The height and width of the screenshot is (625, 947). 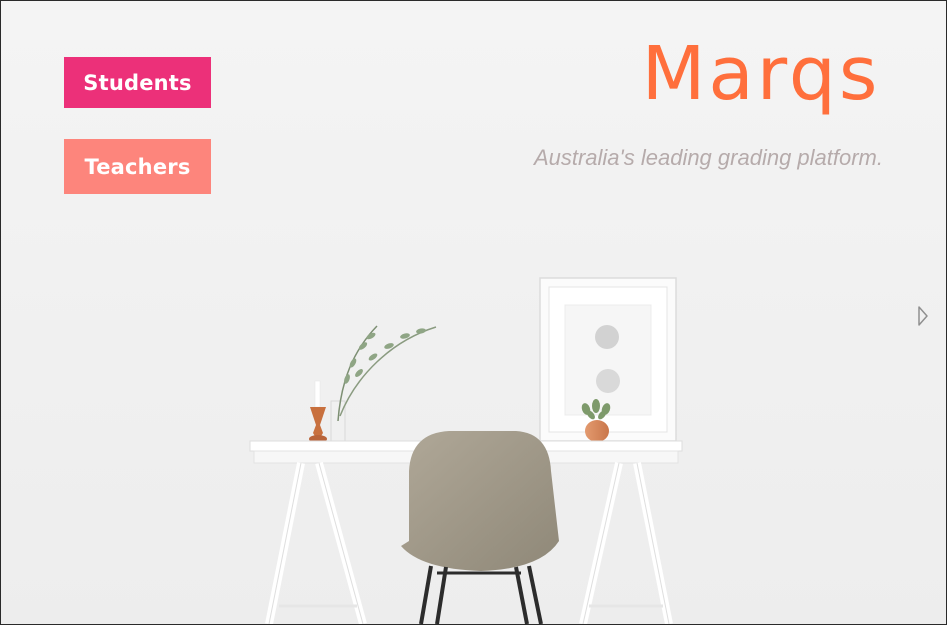 I want to click on picture-frame, so click(x=608, y=359).